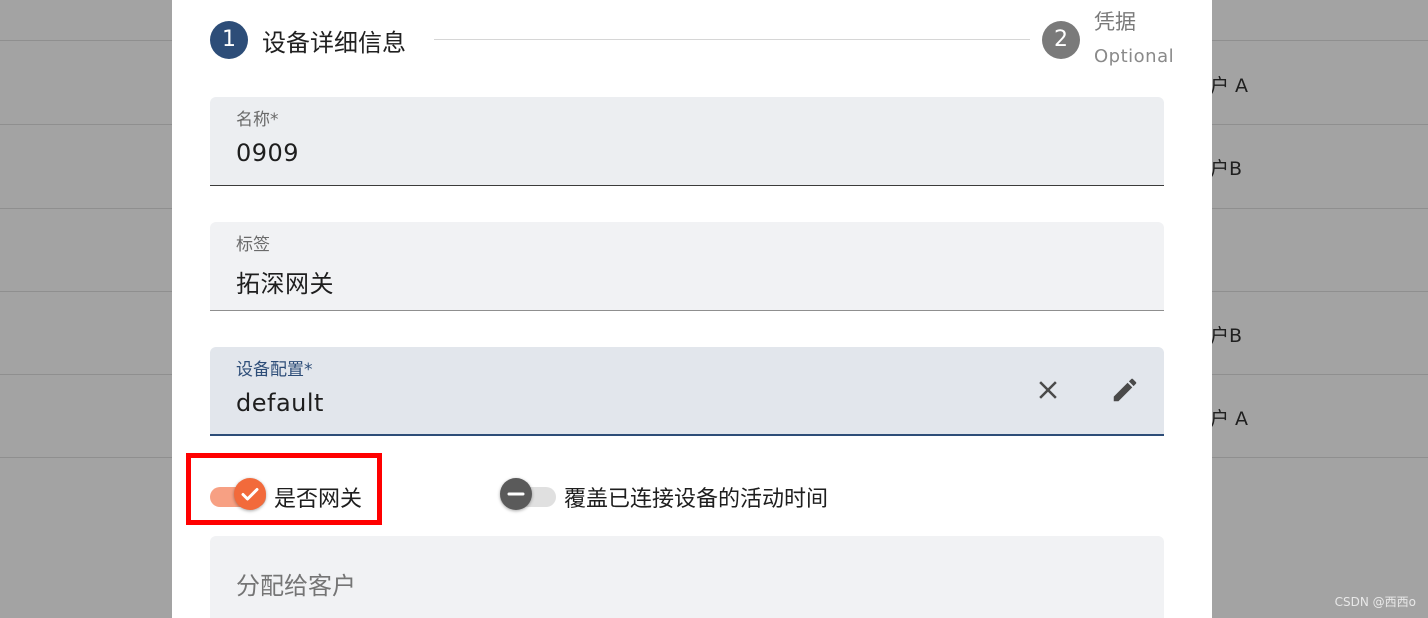 Image resolution: width=1428 pixels, height=618 pixels. I want to click on step-2-optional-label: Optional, so click(1134, 56).